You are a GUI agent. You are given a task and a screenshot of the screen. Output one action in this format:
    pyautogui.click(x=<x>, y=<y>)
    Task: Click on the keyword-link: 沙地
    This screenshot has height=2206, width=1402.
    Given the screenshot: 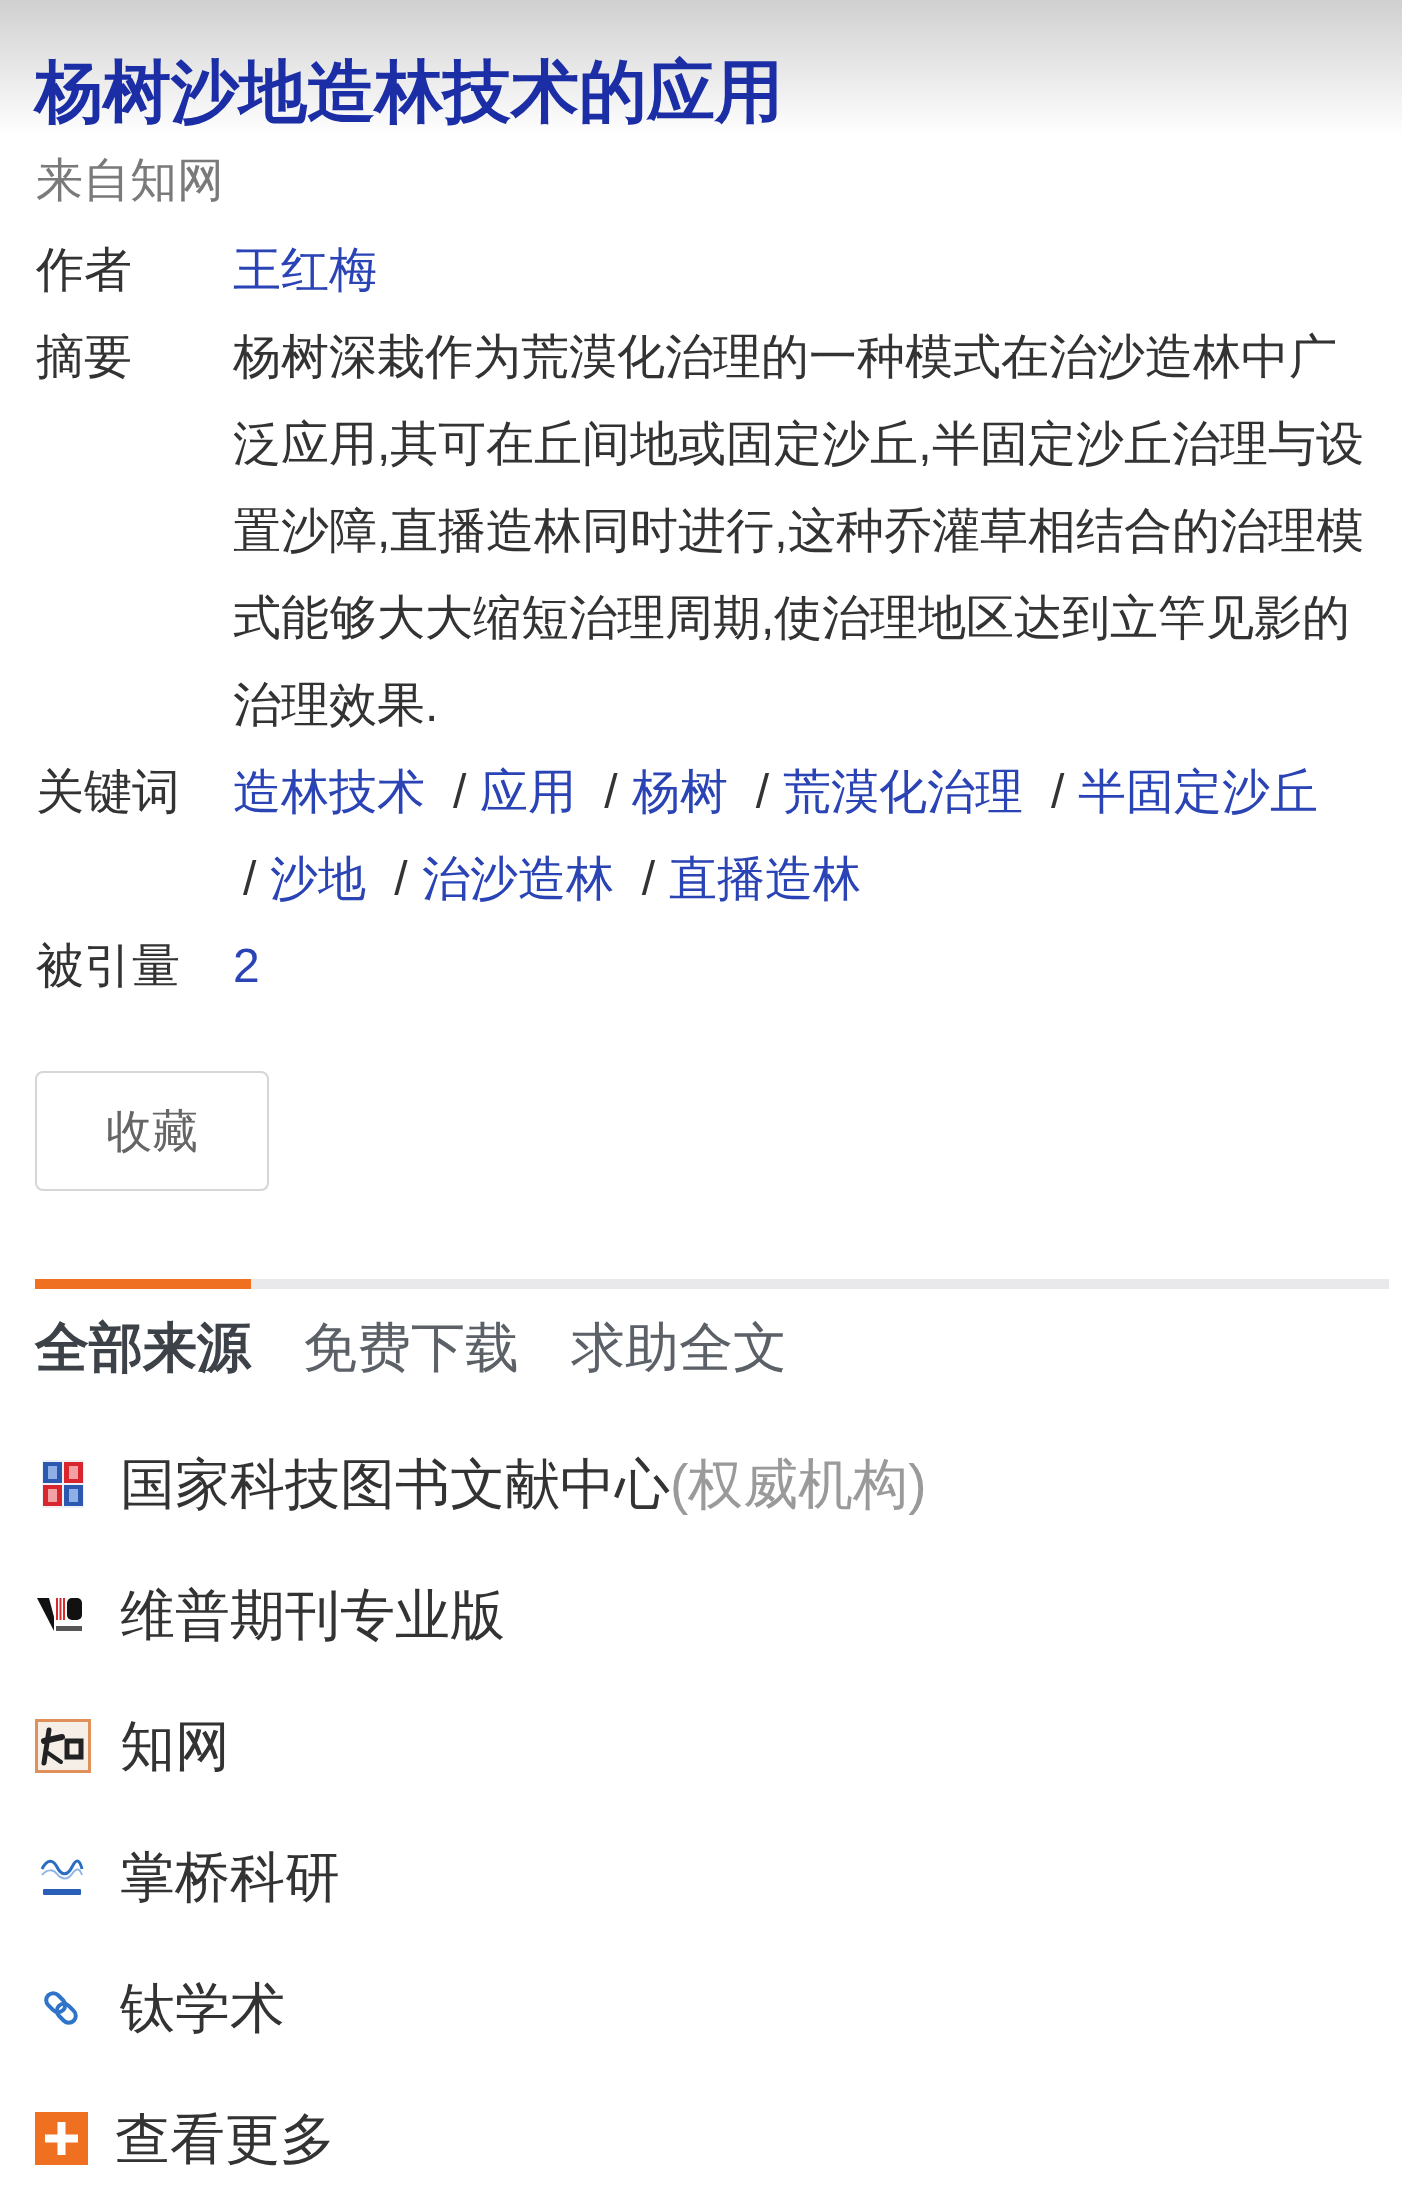 What is the action you would take?
    pyautogui.click(x=318, y=878)
    